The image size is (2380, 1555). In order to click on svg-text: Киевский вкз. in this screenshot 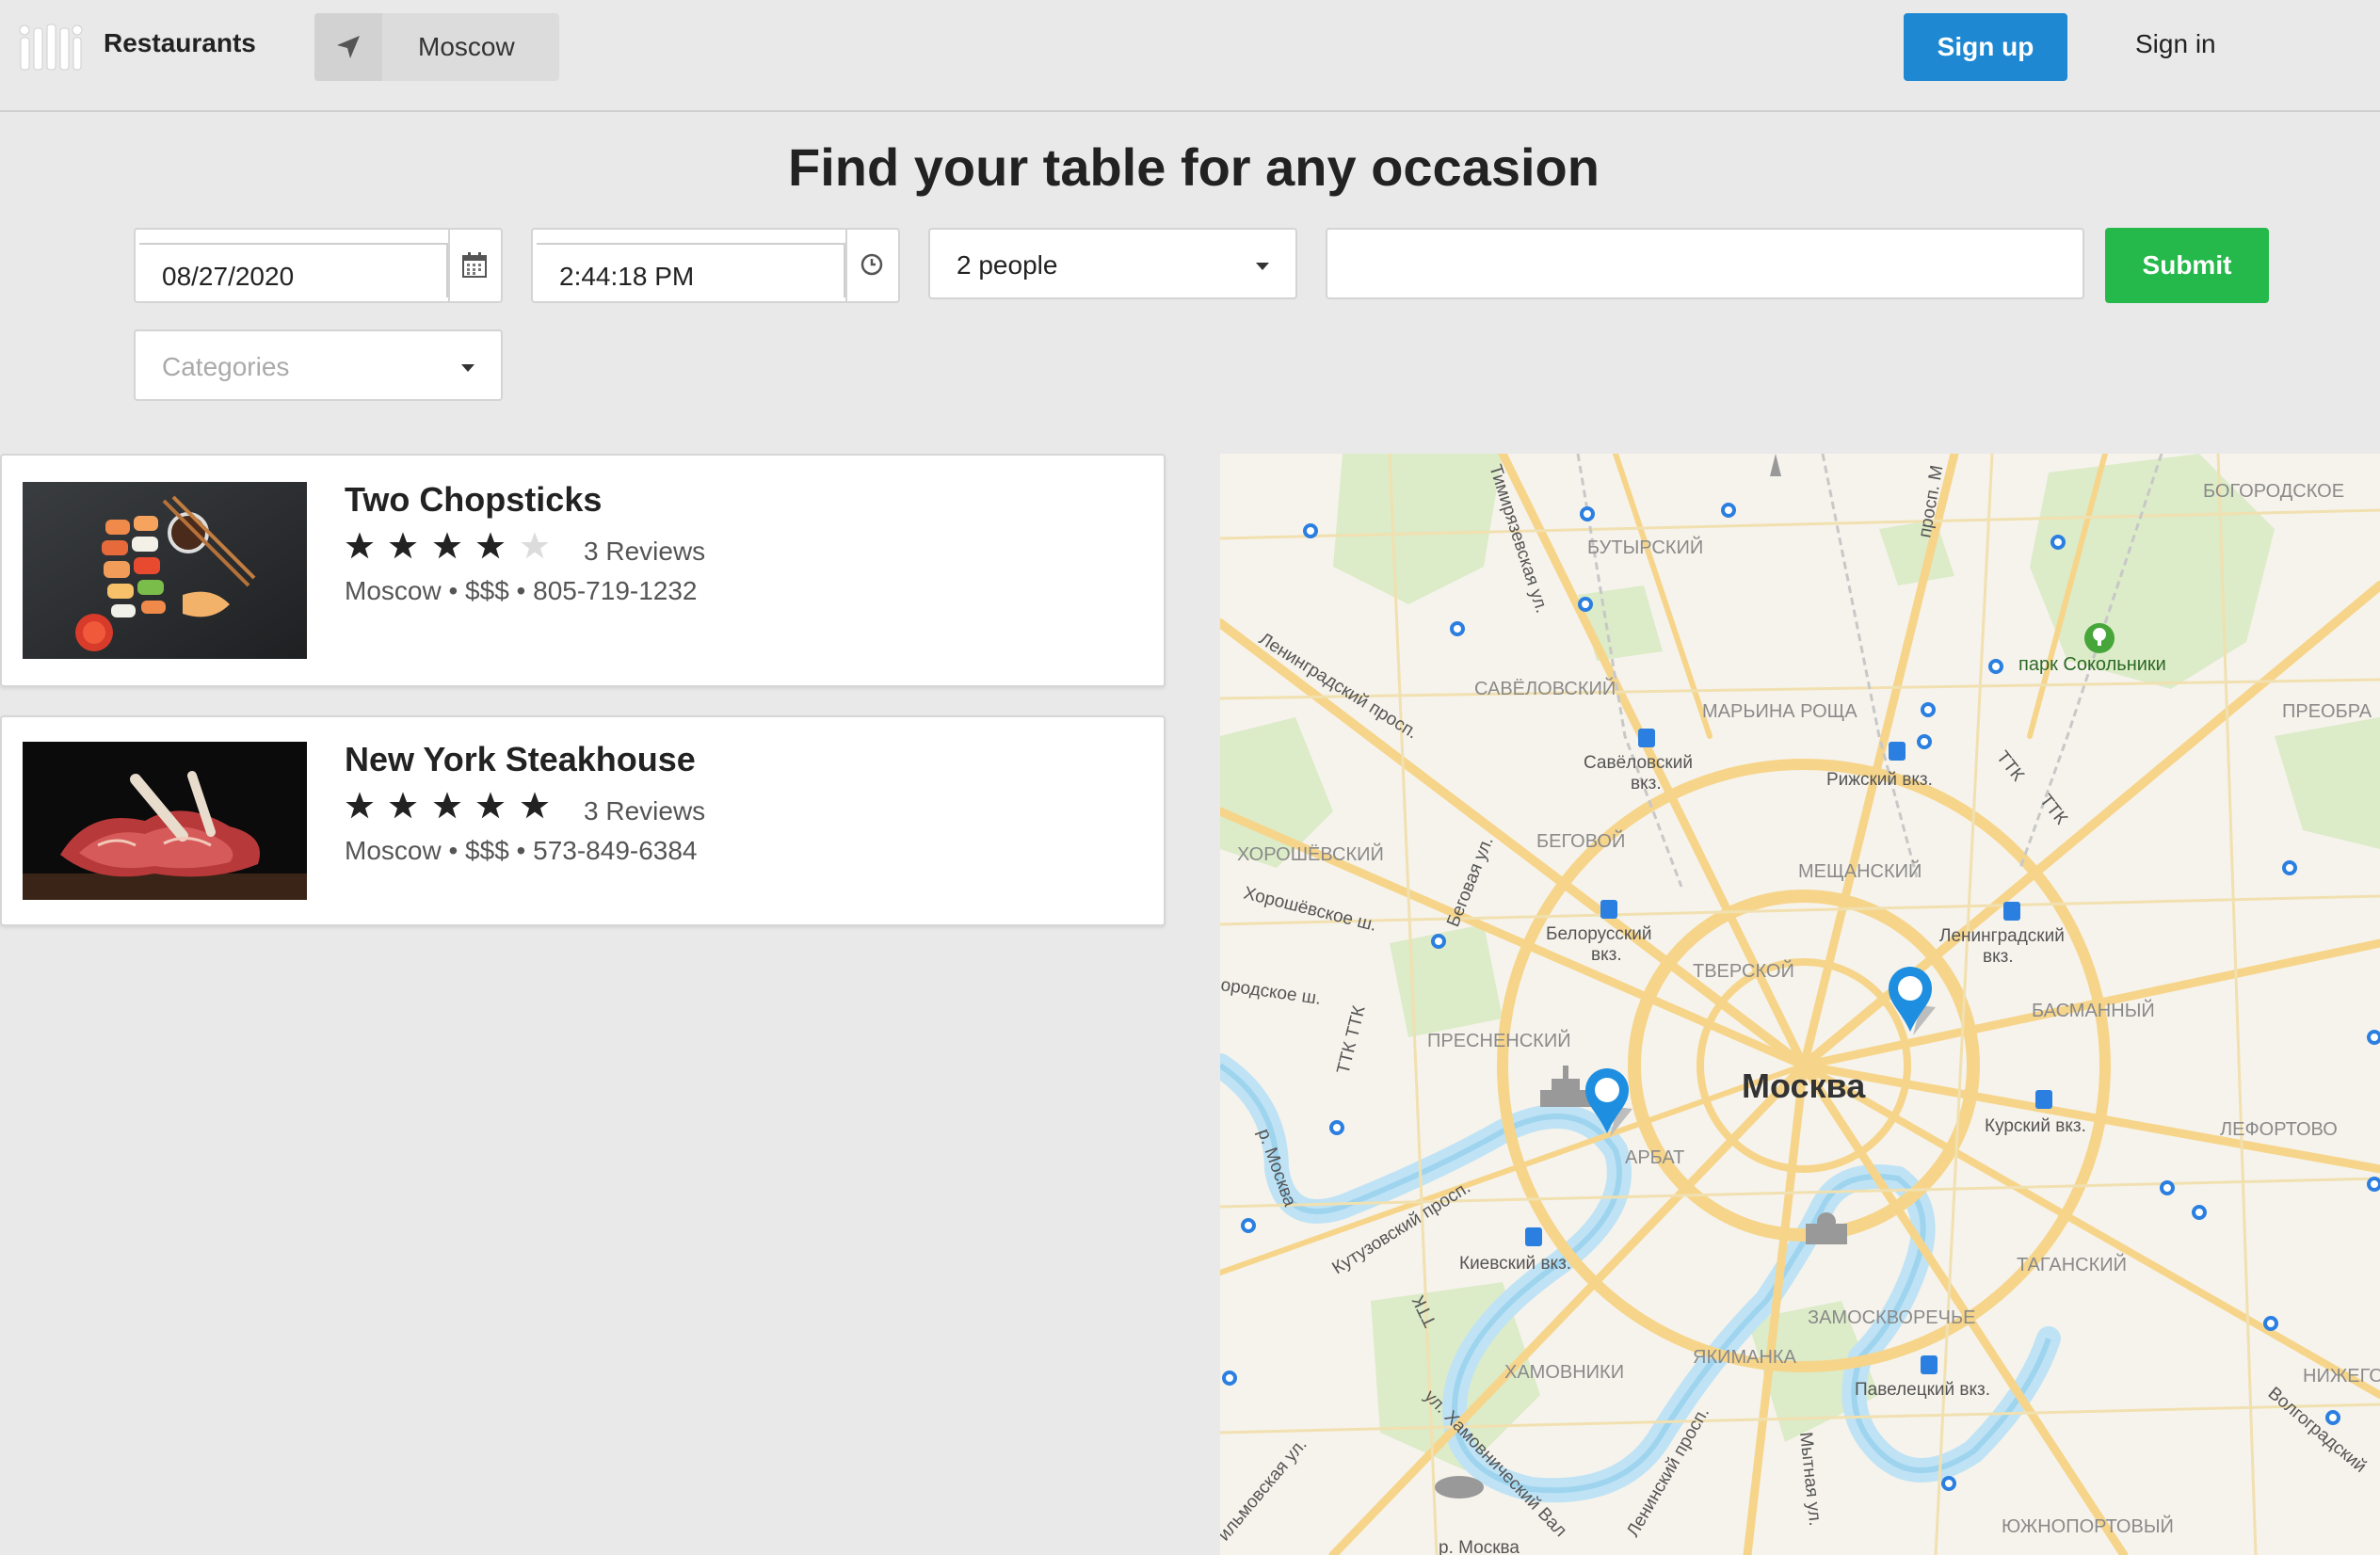, I will do `click(1515, 1264)`.